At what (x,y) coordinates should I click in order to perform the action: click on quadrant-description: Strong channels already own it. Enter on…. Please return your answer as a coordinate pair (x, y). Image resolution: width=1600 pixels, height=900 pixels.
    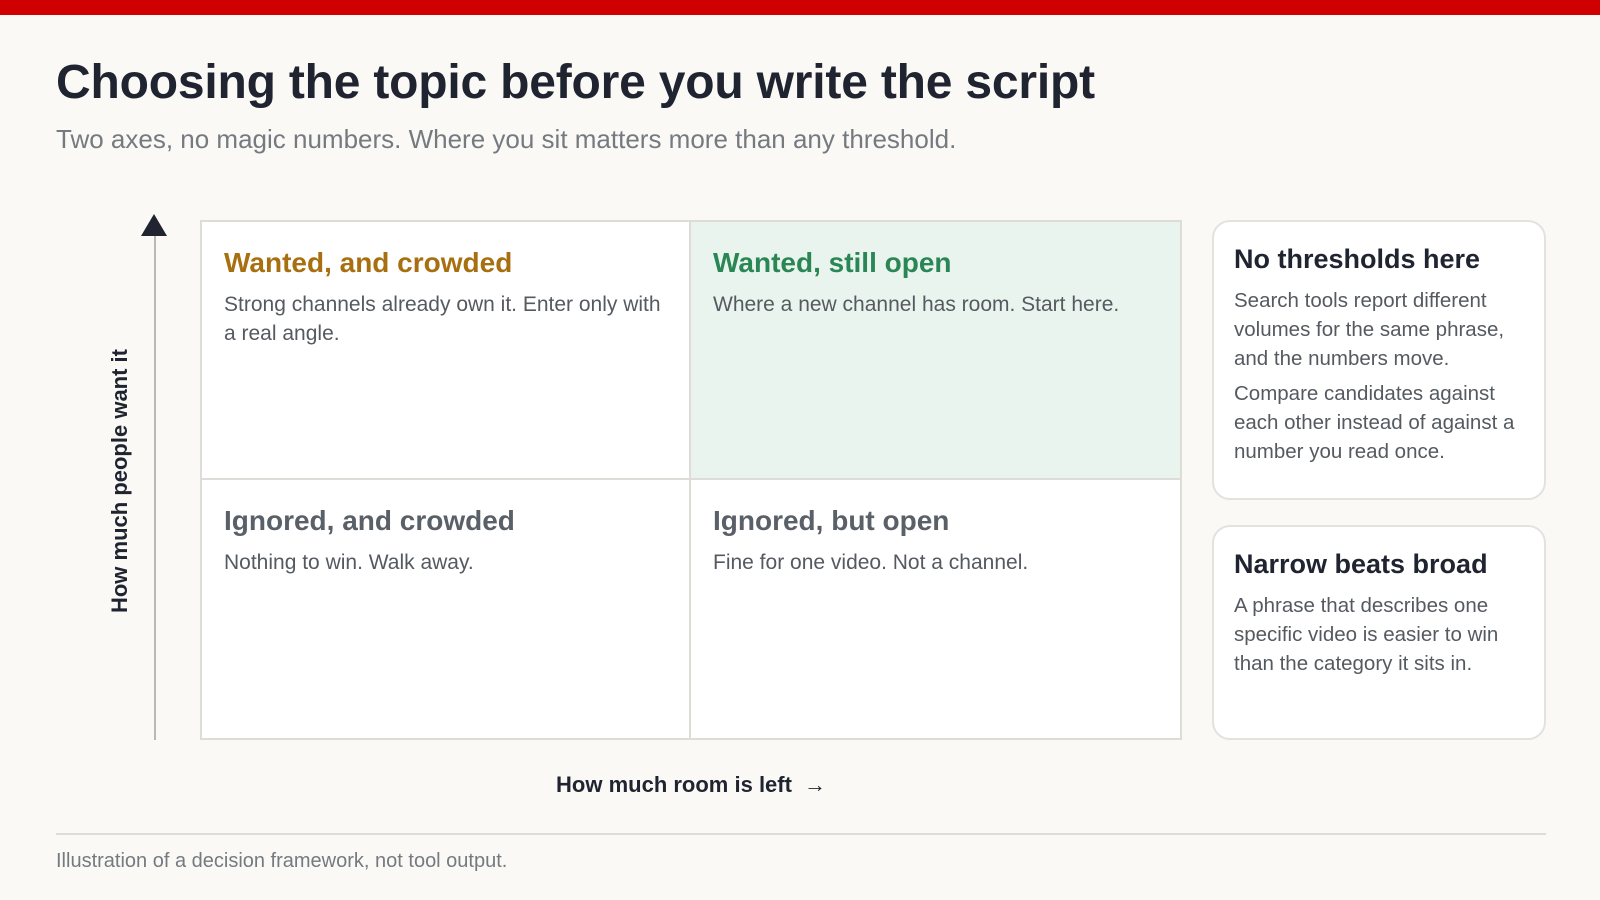
    Looking at the image, I should click on (442, 319).